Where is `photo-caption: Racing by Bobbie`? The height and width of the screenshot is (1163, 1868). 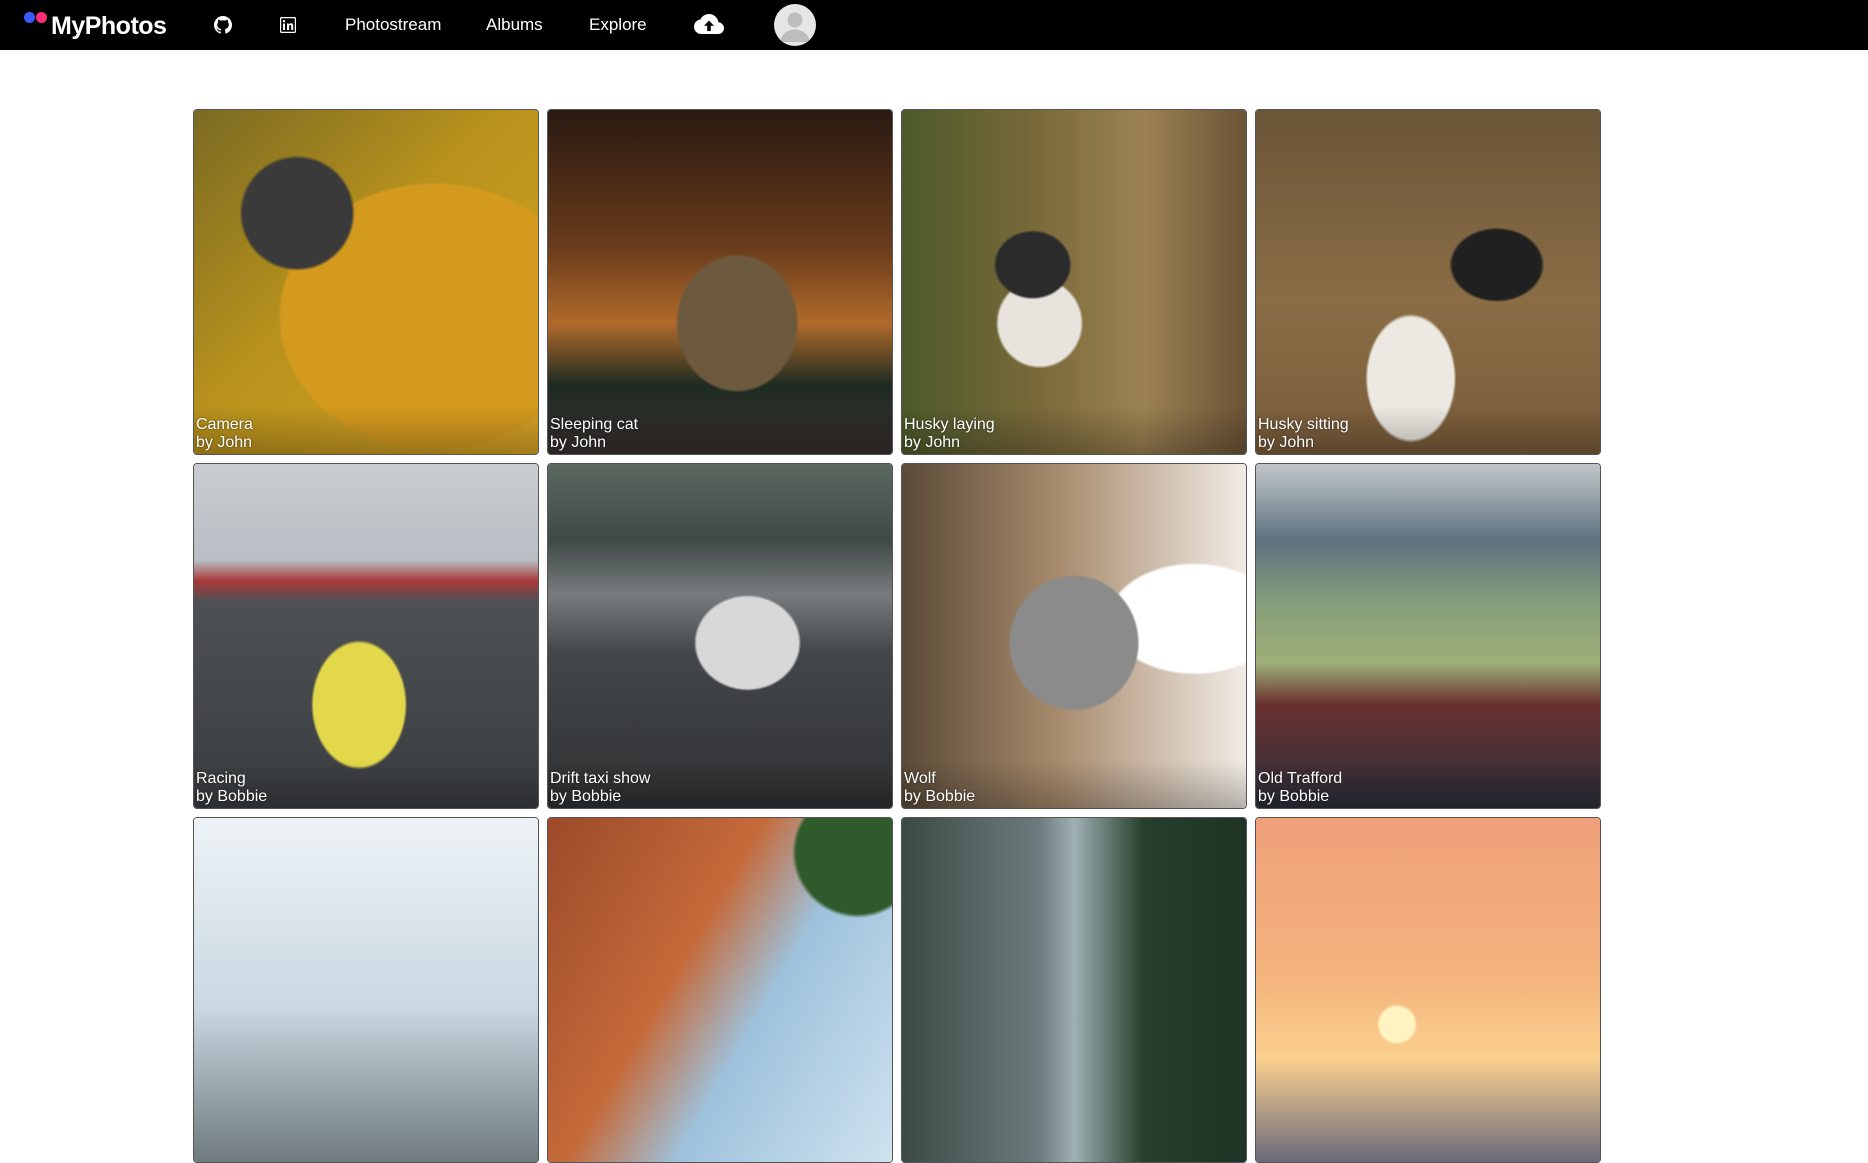 photo-caption: Racing by Bobbie is located at coordinates (366, 784).